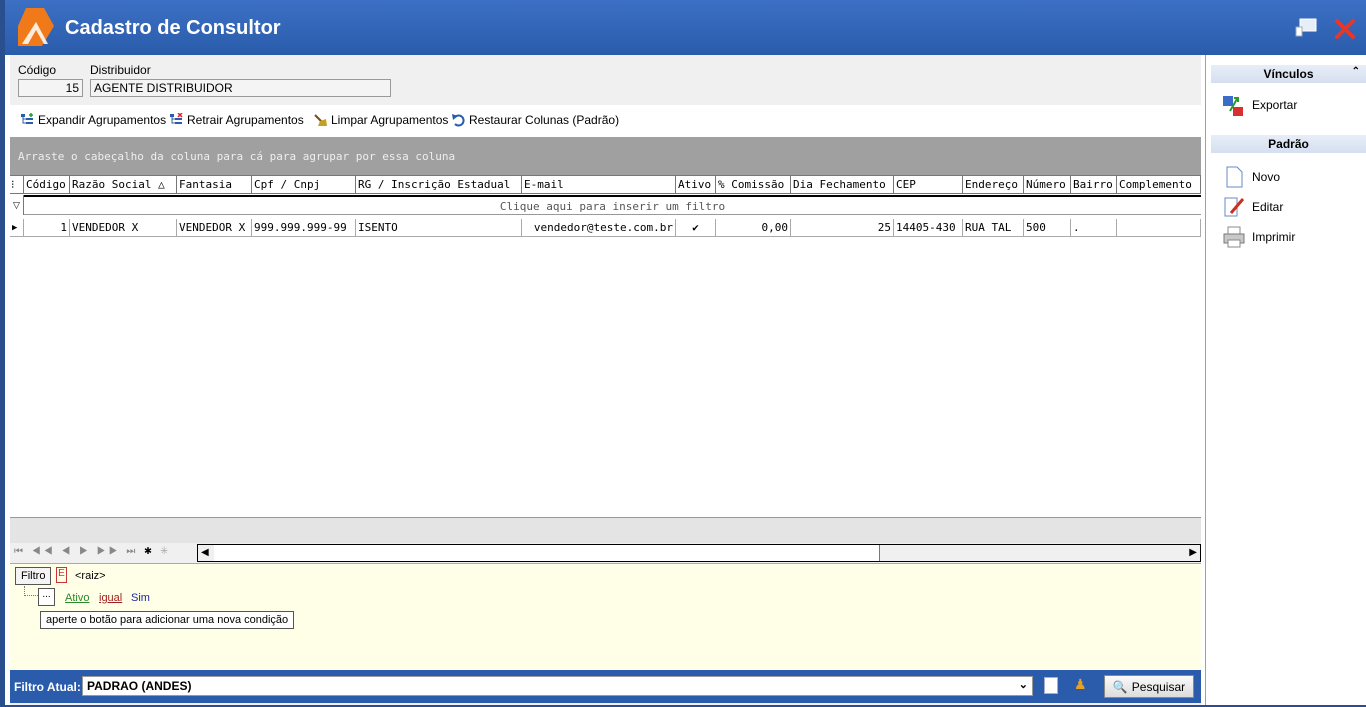  Describe the element at coordinates (17, 228) in the screenshot. I see `row-indicator-icon: ▶` at that location.